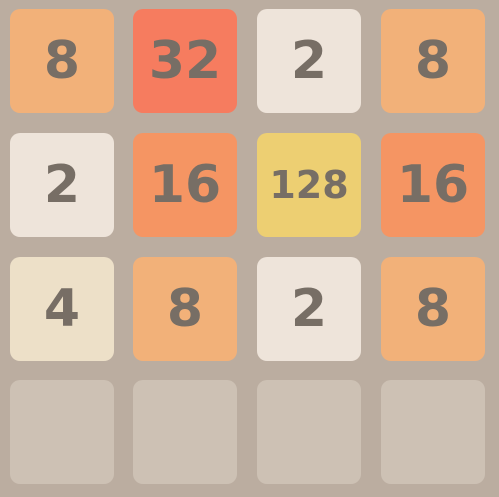 This screenshot has width=499, height=497. I want to click on tile-value: 4, so click(62, 309).